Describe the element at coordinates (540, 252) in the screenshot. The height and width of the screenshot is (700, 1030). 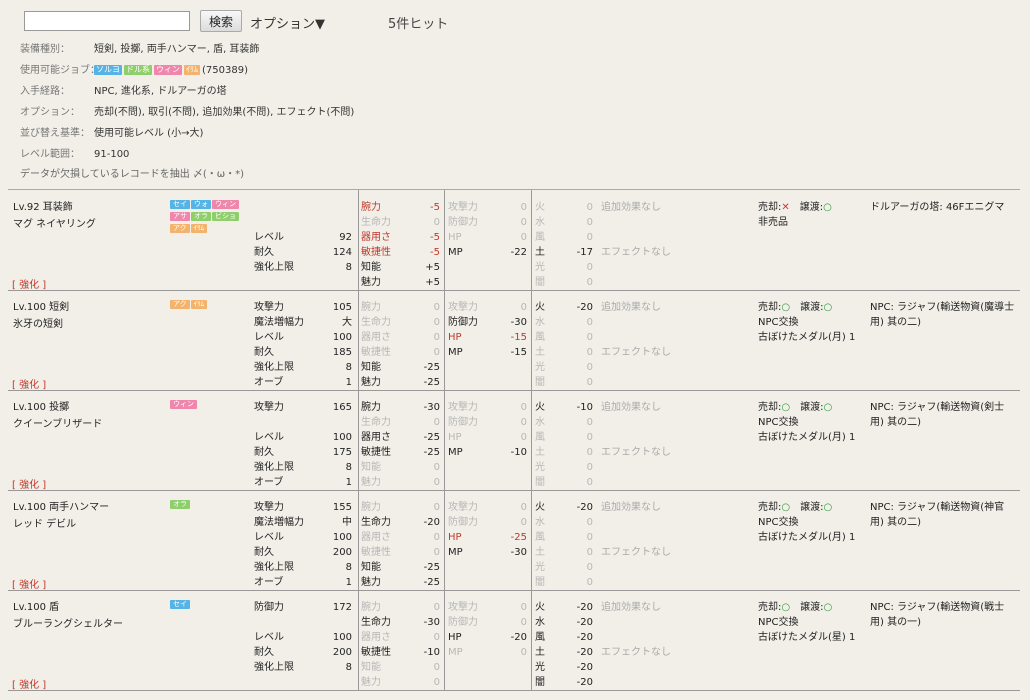
I see `stat-label: 土` at that location.